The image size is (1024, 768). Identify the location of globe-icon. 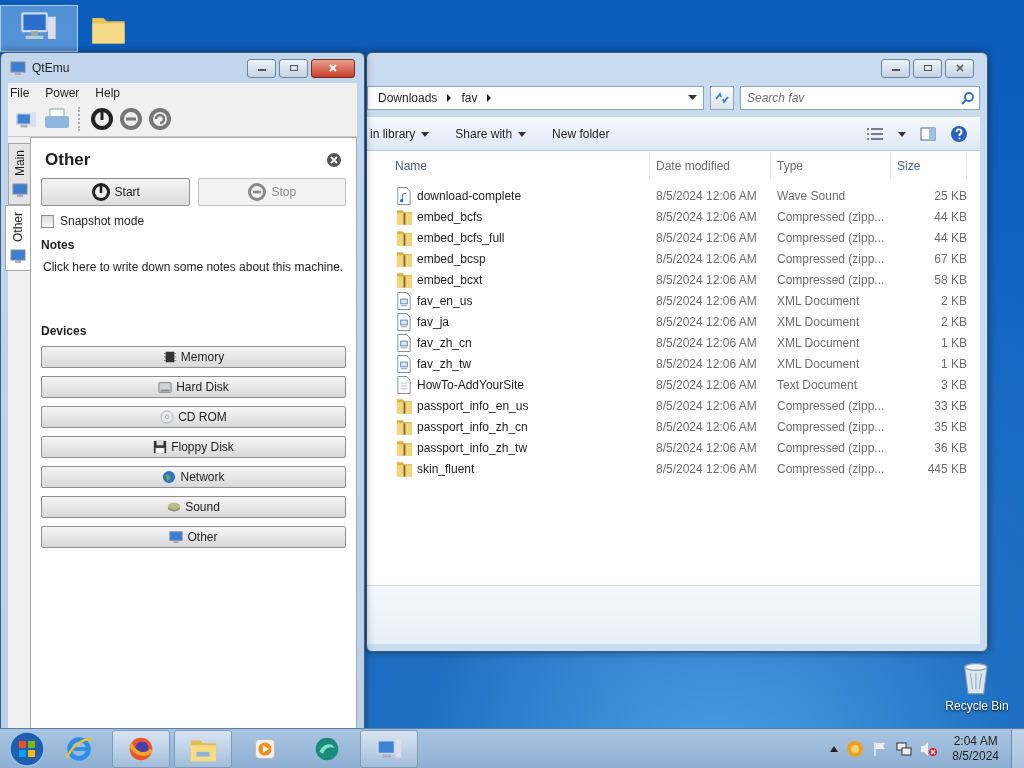
(169, 477).